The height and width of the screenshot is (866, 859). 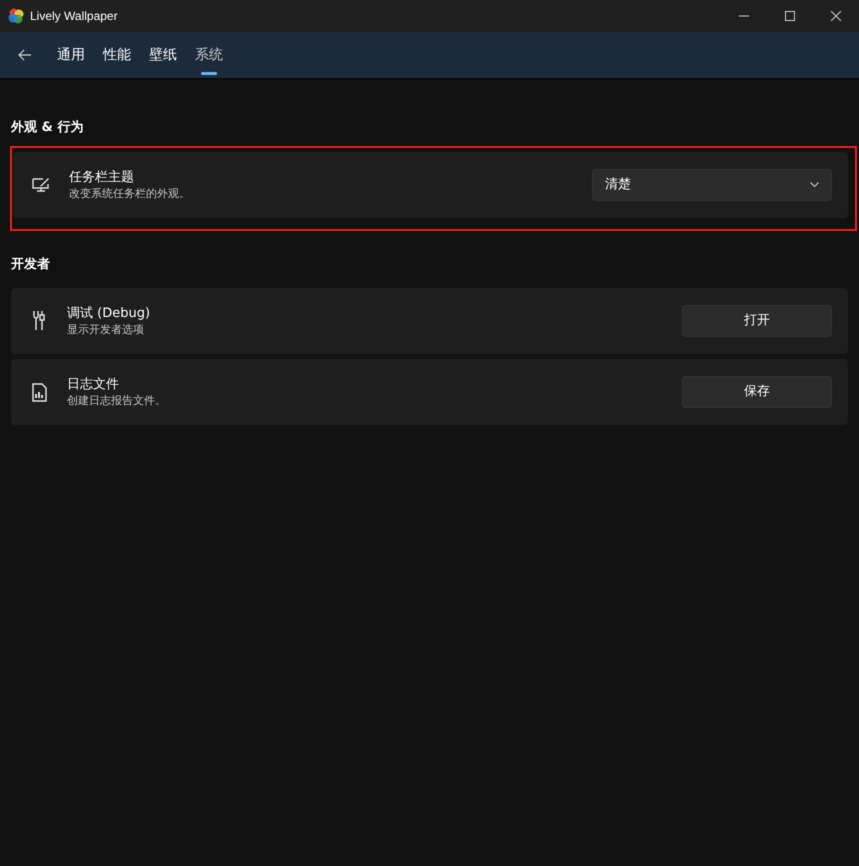 I want to click on window-title: Lively Wallpaper, so click(x=74, y=16).